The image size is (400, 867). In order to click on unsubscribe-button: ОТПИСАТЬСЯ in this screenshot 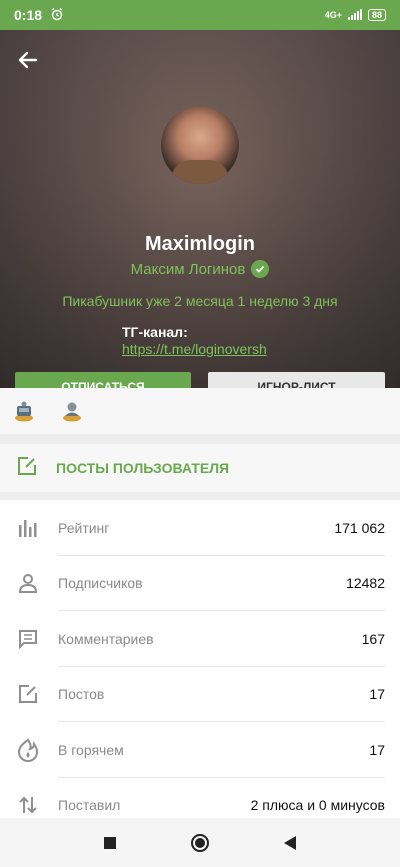, I will do `click(103, 380)`.